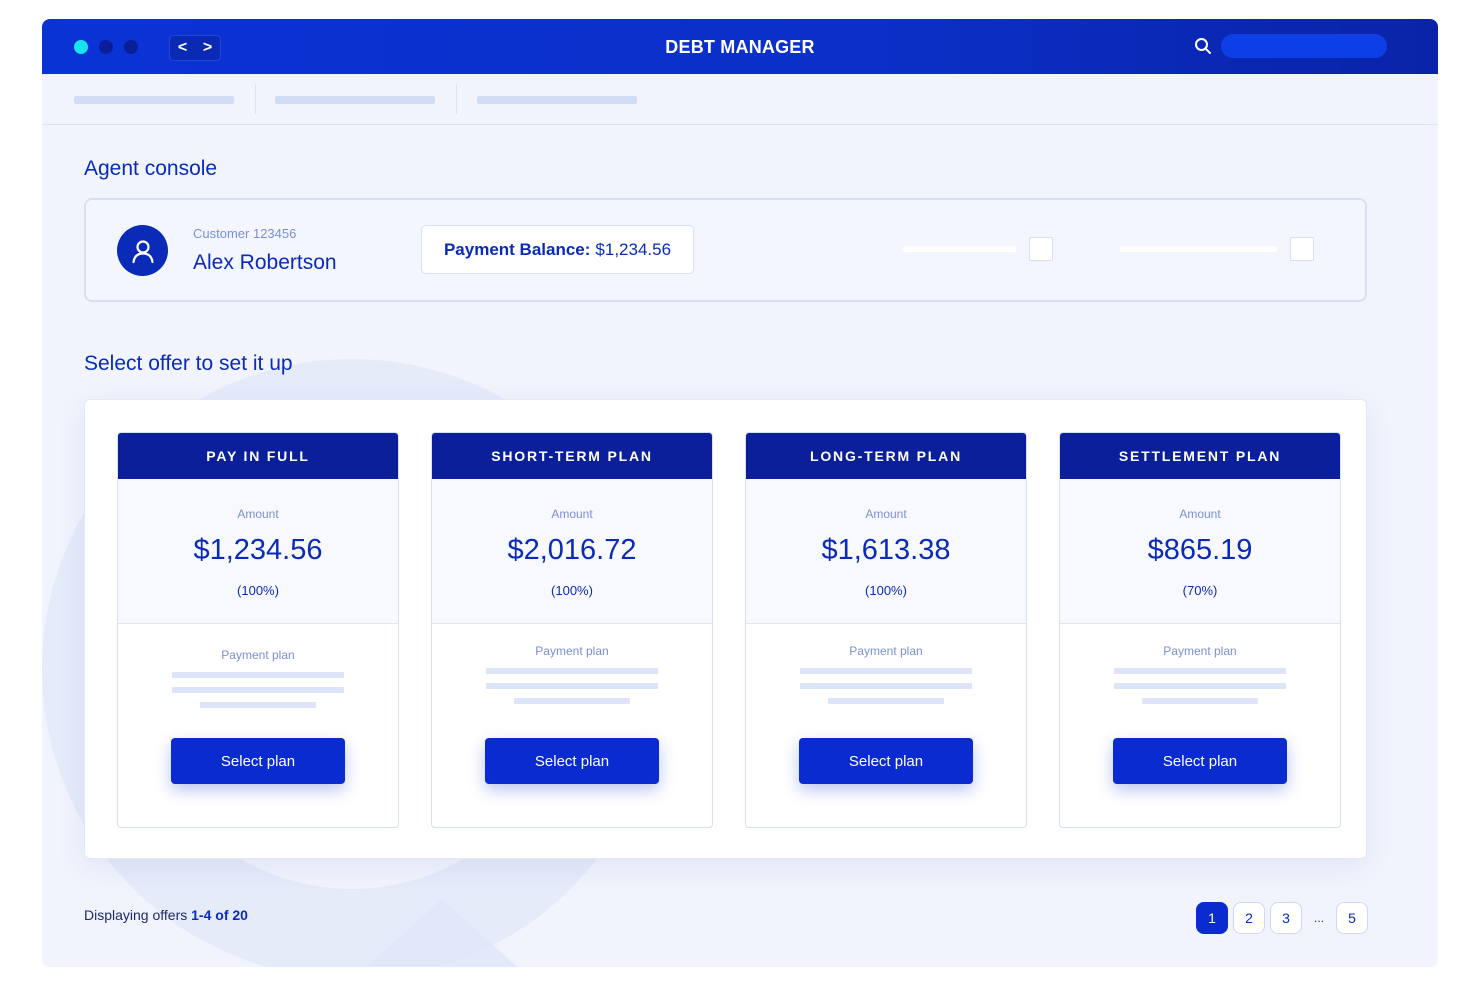 This screenshot has height=987, width=1480. I want to click on page-button-5: 5, so click(1352, 918).